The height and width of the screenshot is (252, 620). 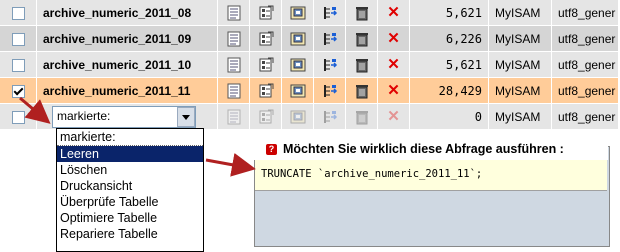 What do you see at coordinates (230, 164) in the screenshot?
I see `arrow-leeren-to-dialog` at bounding box center [230, 164].